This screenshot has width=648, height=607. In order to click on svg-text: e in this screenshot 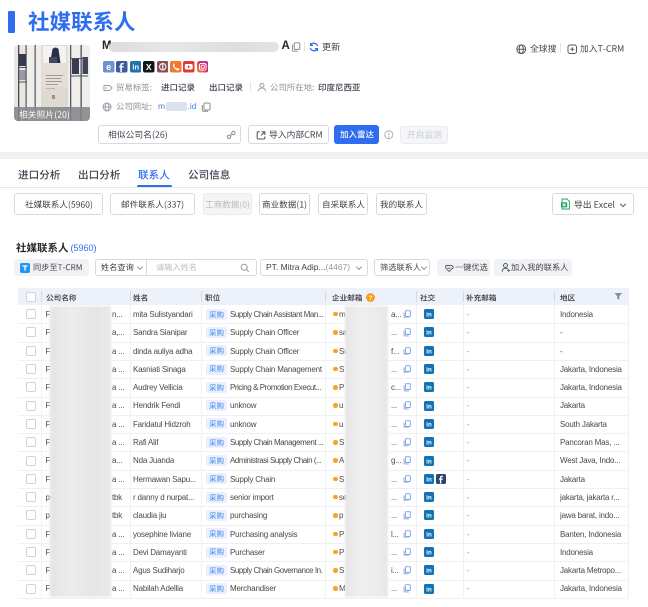, I will do `click(108, 67)`.